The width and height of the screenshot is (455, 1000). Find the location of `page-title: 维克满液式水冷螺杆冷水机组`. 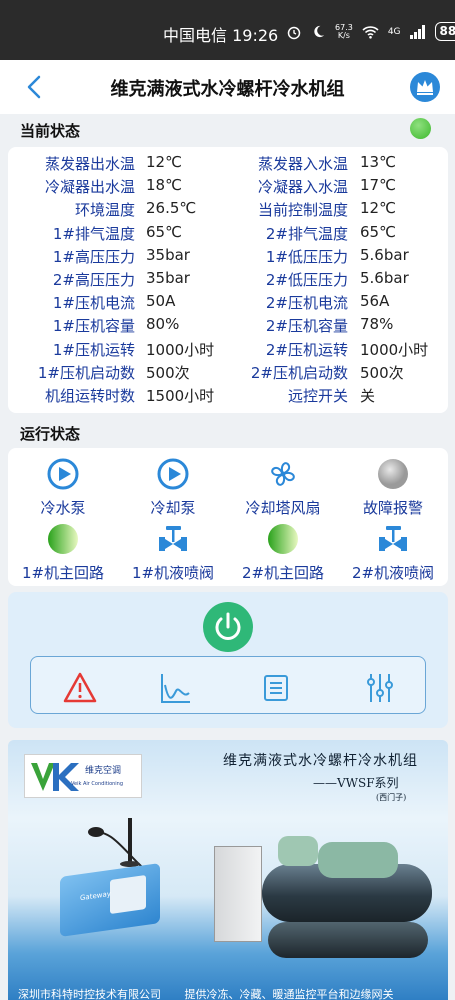

page-title: 维克满液式水冷螺杆冷水机组 is located at coordinates (227, 89).